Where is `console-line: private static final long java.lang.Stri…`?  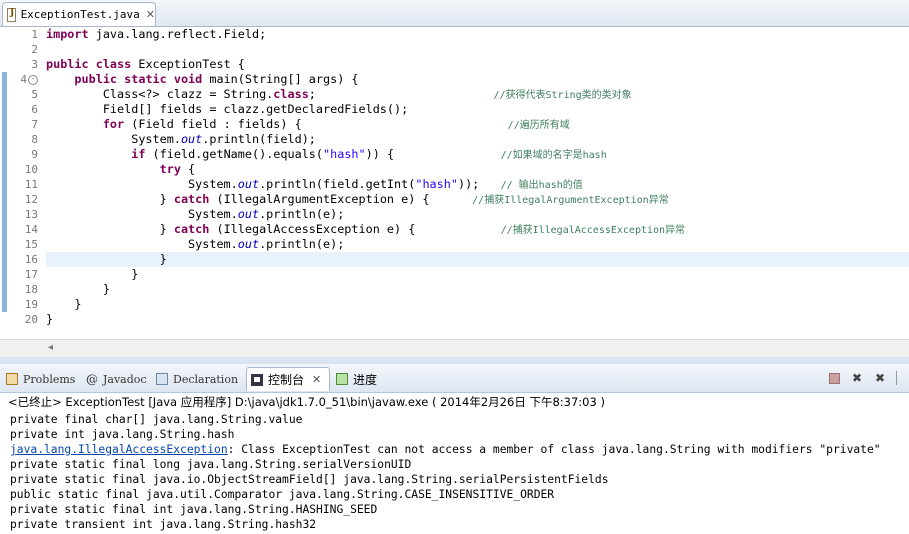 console-line: private static final long java.lang.Stri… is located at coordinates (211, 464).